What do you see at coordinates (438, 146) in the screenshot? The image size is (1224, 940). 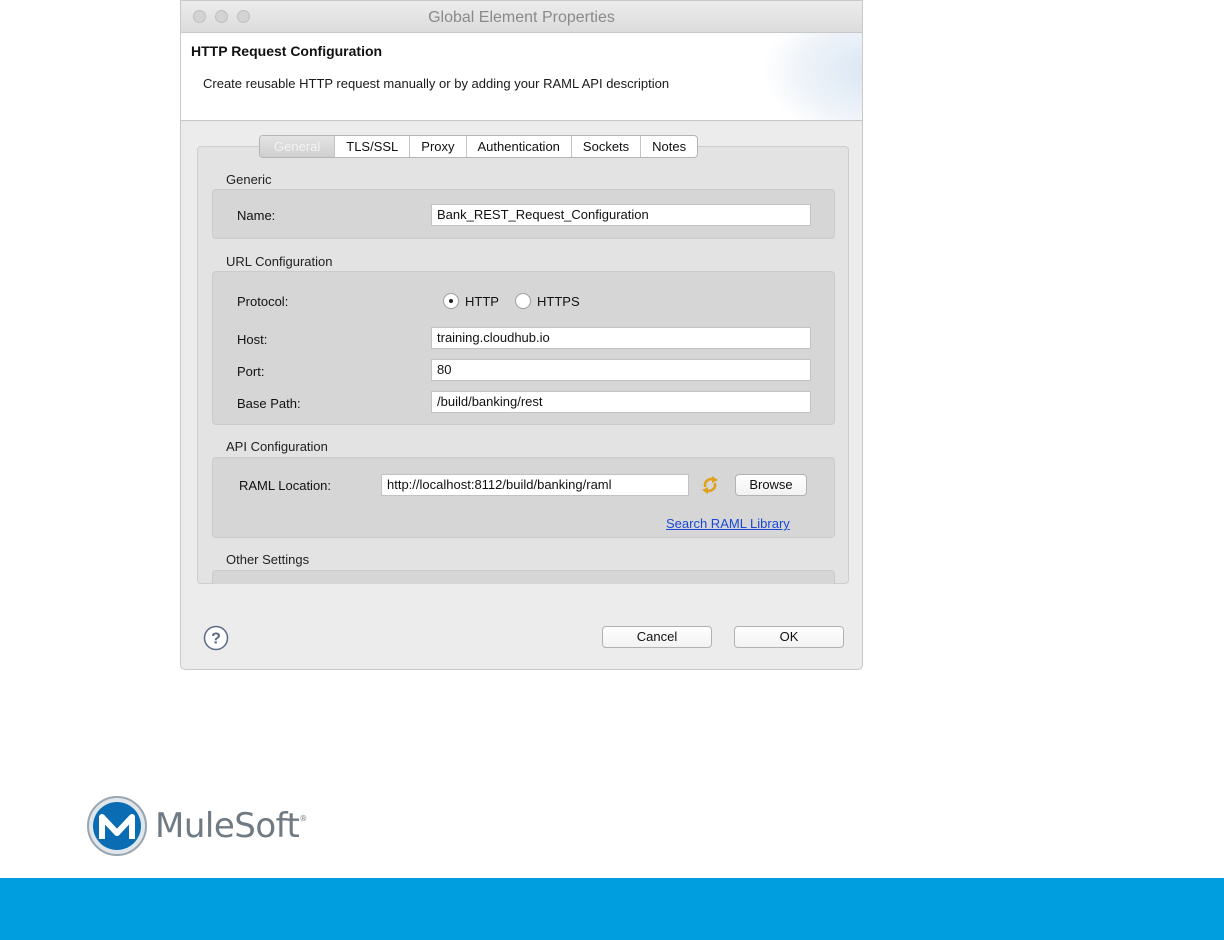 I see `tab-proxy: Proxy` at bounding box center [438, 146].